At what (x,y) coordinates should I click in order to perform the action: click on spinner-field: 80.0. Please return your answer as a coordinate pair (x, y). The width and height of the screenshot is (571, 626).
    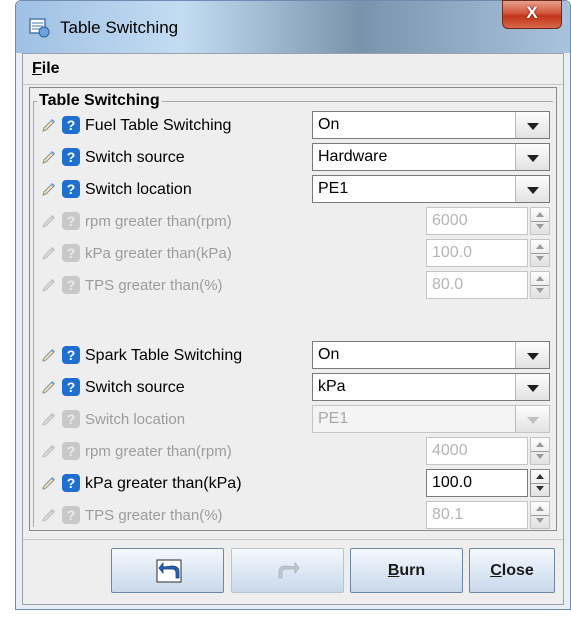
    Looking at the image, I should click on (477, 285).